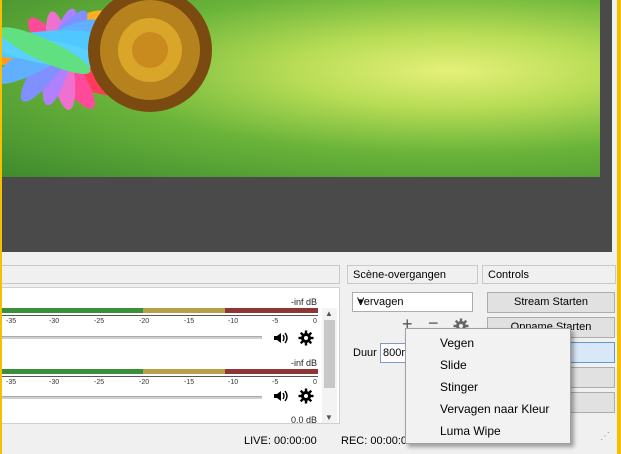  What do you see at coordinates (488, 409) in the screenshot?
I see `menu-item-fade-to-color: Vervagen naar Kleur` at bounding box center [488, 409].